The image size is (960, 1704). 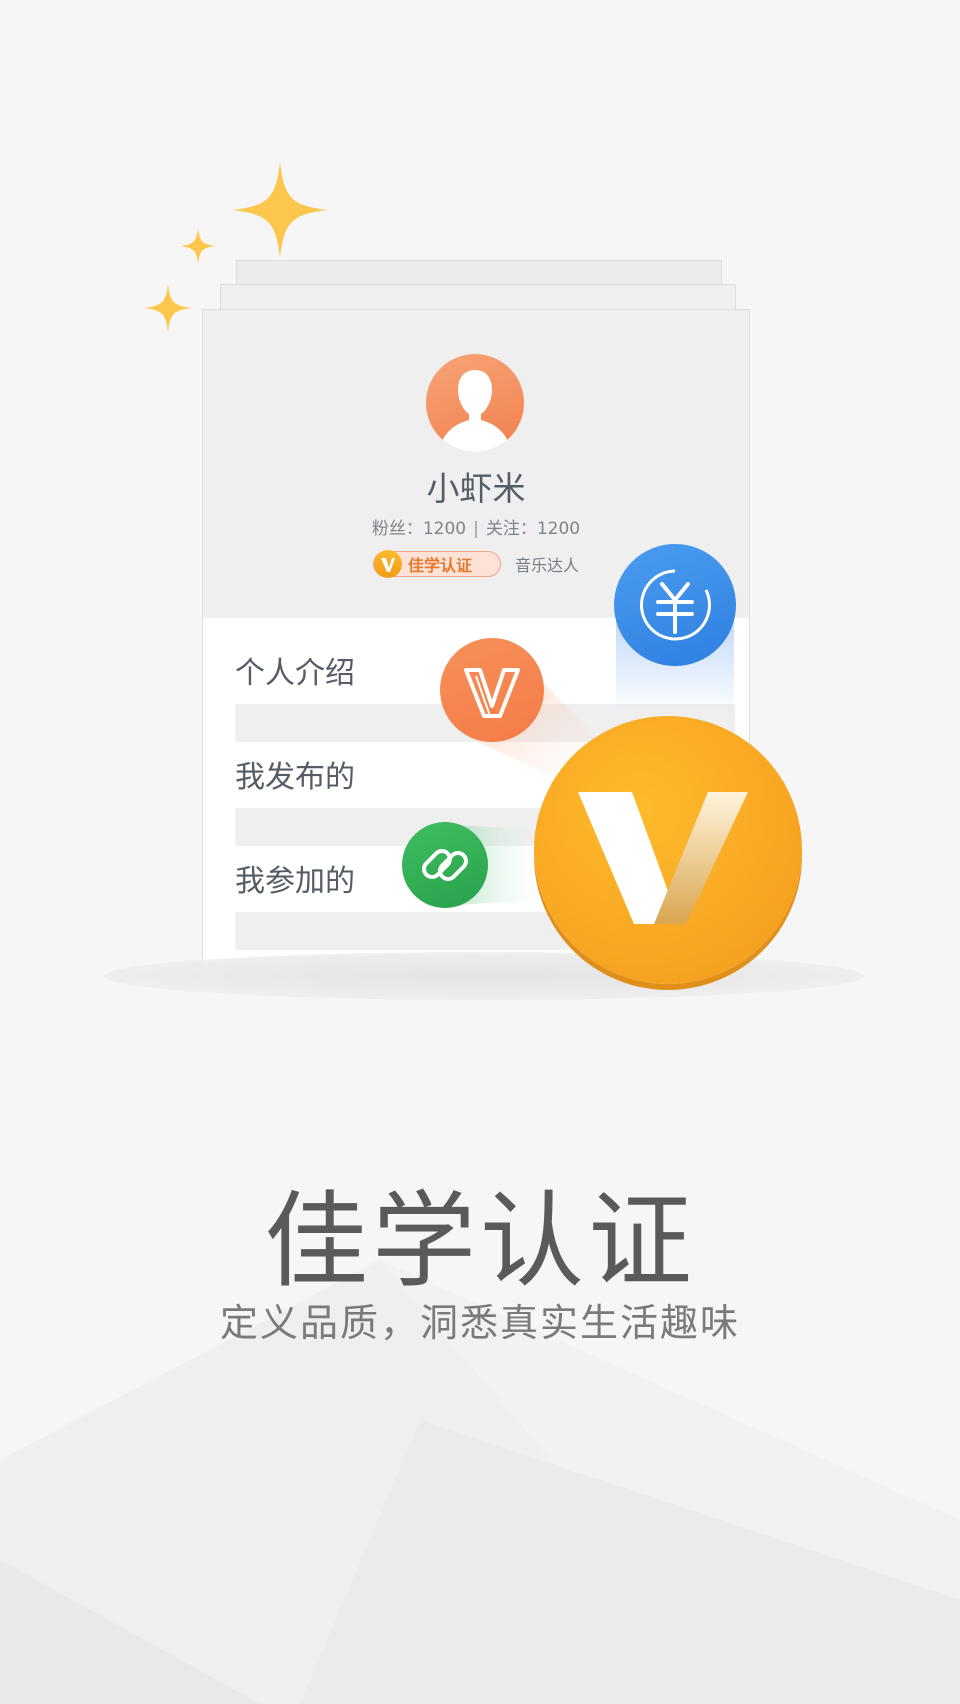 I want to click on yuan-coin-icon, so click(x=675, y=605).